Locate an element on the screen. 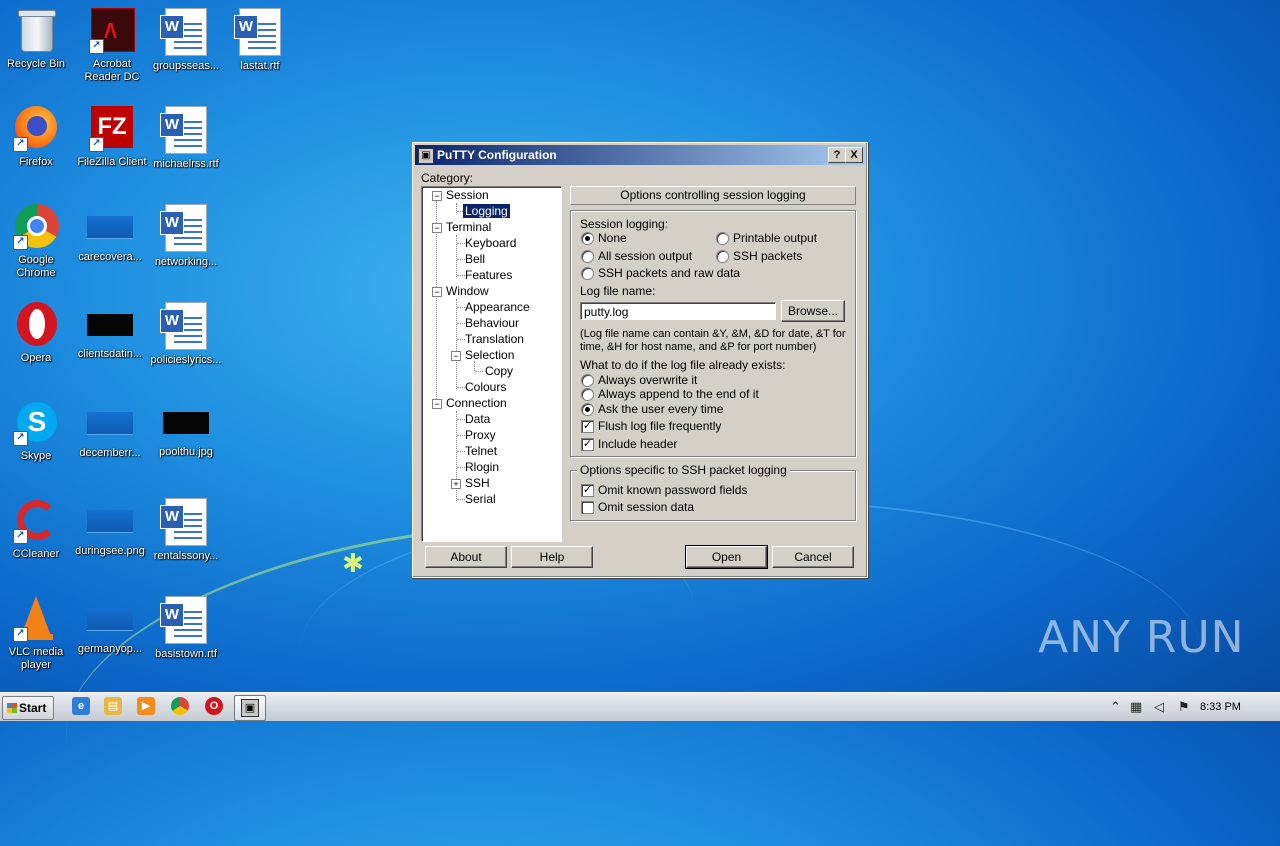 The width and height of the screenshot is (1280, 846). tree-item-proxy: Proxy is located at coordinates (480, 435).